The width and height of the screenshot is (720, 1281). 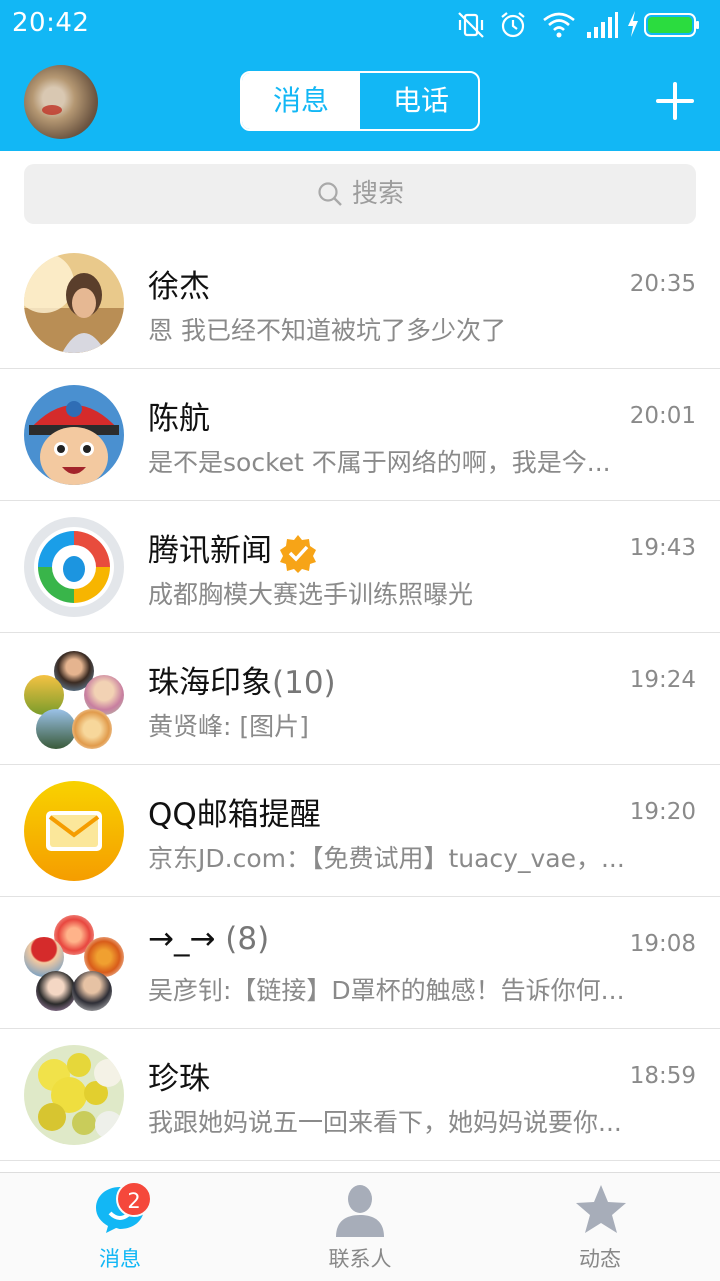 What do you see at coordinates (420, 101) in the screenshot?
I see `tab-calls: 电话` at bounding box center [420, 101].